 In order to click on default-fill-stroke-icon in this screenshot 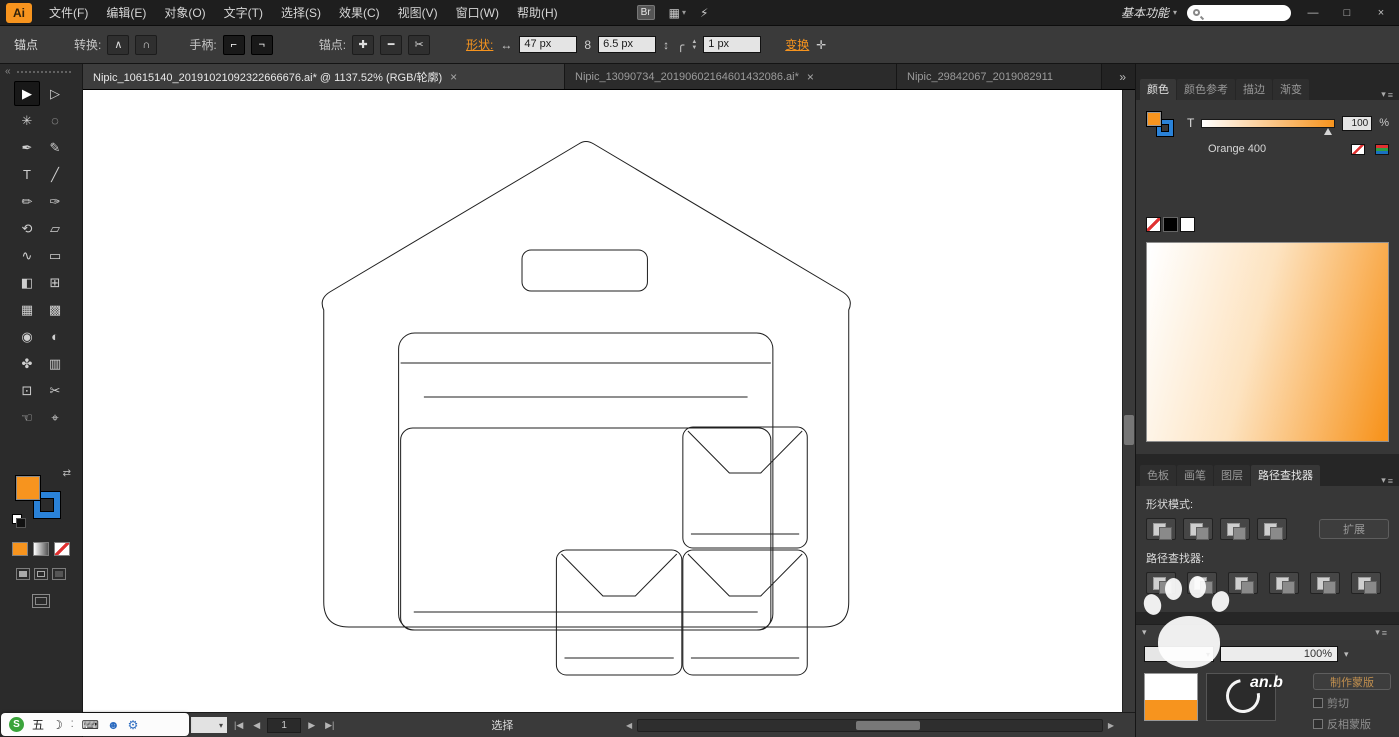, I will do `click(19, 521)`.